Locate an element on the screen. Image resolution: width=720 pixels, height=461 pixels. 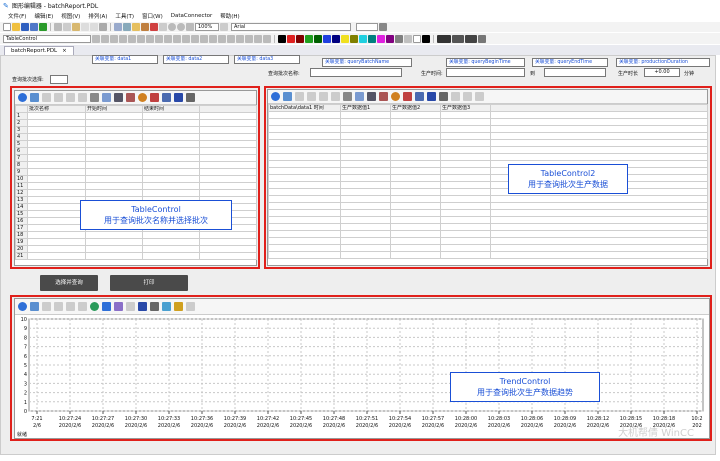
table-row: 2 is located at coordinates (136, 123).